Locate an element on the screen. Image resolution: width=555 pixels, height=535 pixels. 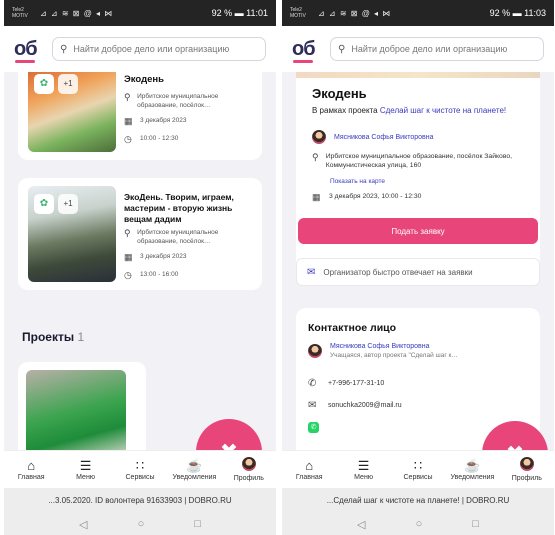
fast-reply-badge: ✉ Организатор быстро отвечает на заявки is located at coordinates (418, 272).